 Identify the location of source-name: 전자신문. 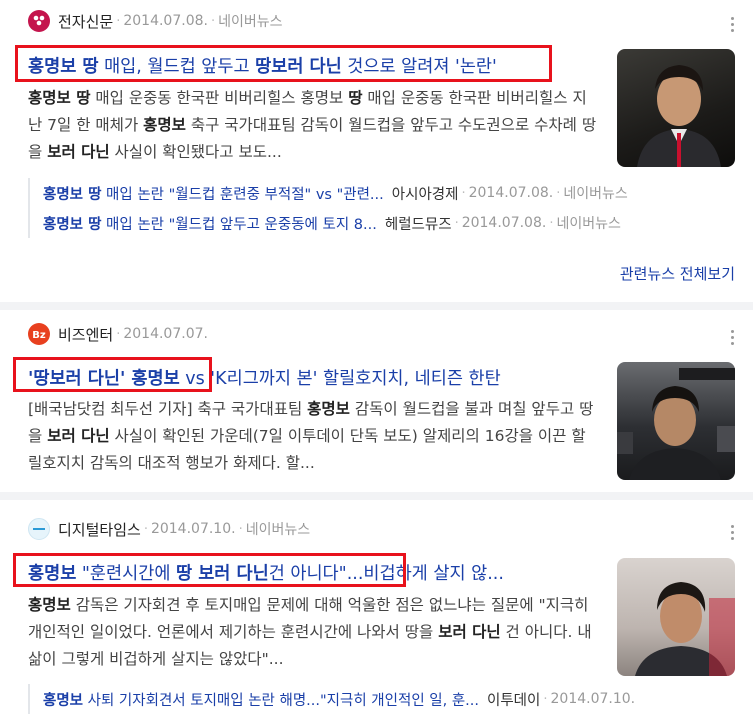
(85, 21).